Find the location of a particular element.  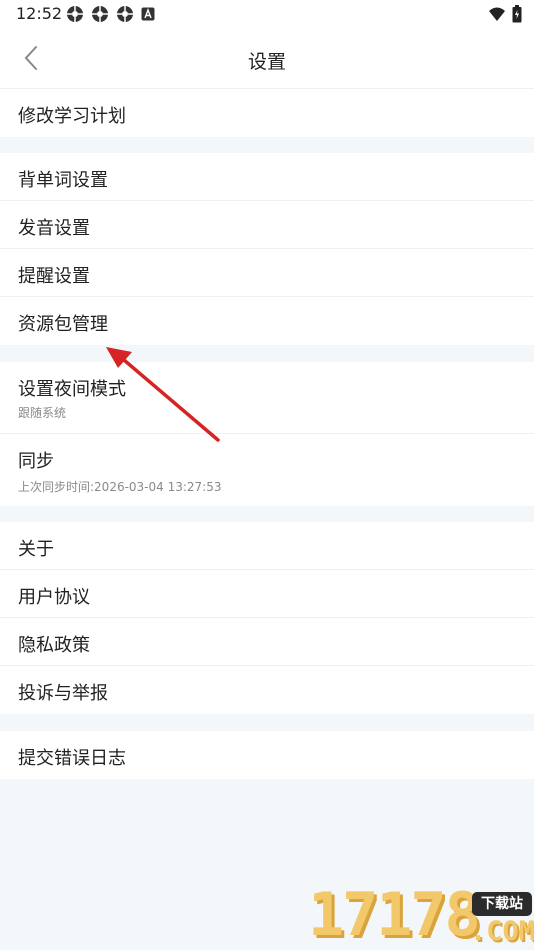

settings-item-night-mode: 设置夜间模式 跟随系统 is located at coordinates (267, 398).